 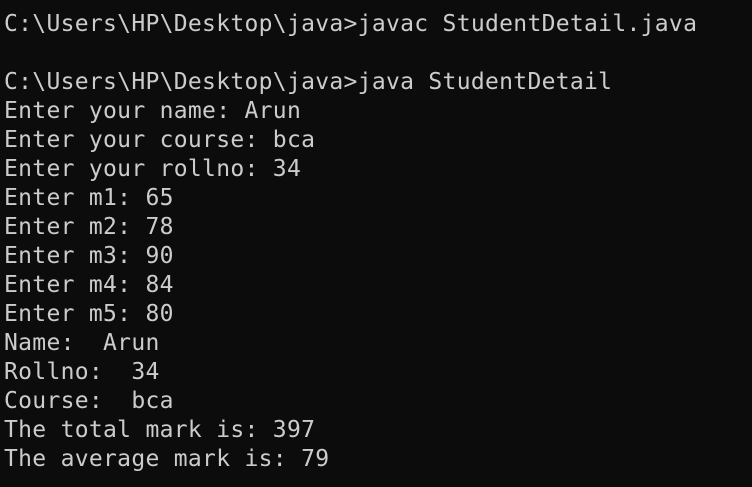 I want to click on output-line-rollno: Rollno: 34, so click(x=82, y=372).